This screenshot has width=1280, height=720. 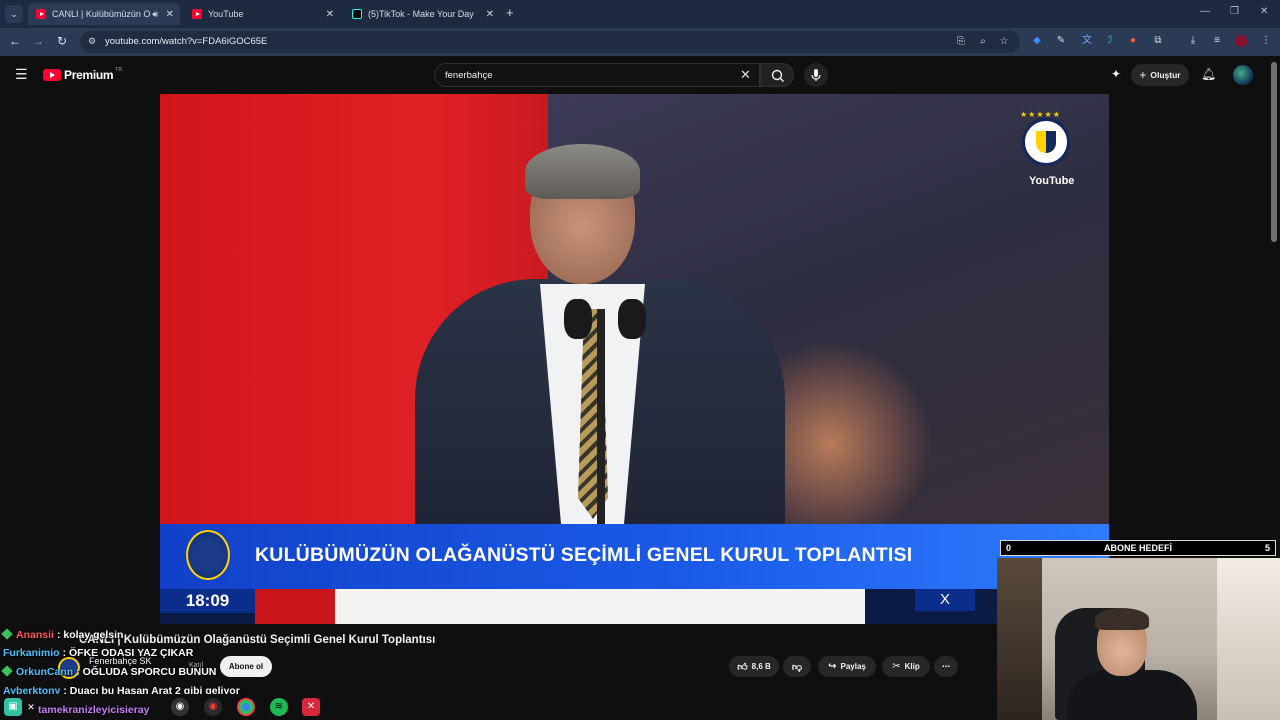 I want to click on share-icon: ↪, so click(x=832, y=666).